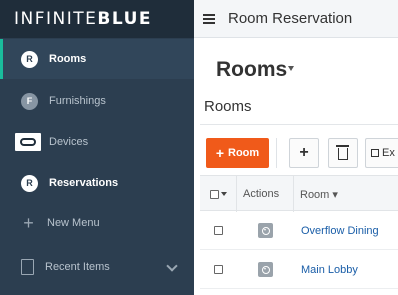 The width and height of the screenshot is (398, 295). What do you see at coordinates (124, 19) in the screenshot?
I see `brand-text-bold: BLUE` at bounding box center [124, 19].